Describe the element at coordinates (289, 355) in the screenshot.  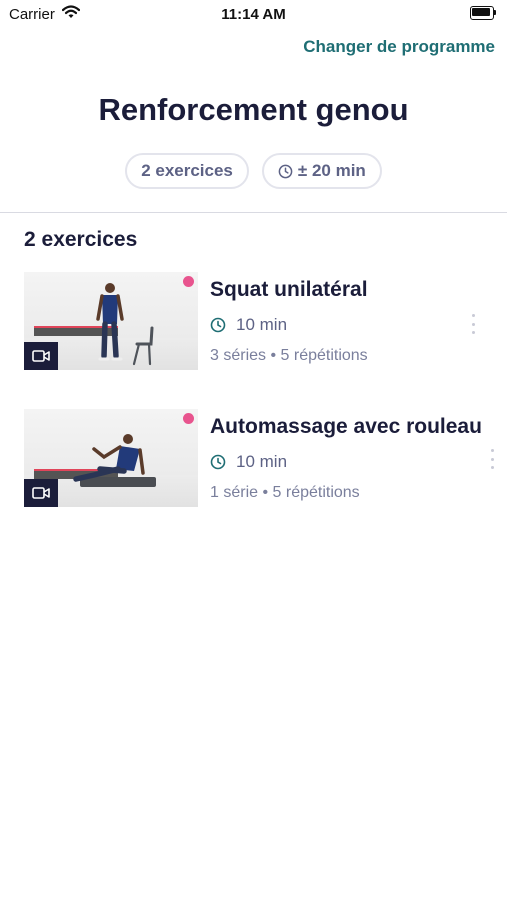
I see `exercise-sets: 3 séries • 5 répétitions` at that location.